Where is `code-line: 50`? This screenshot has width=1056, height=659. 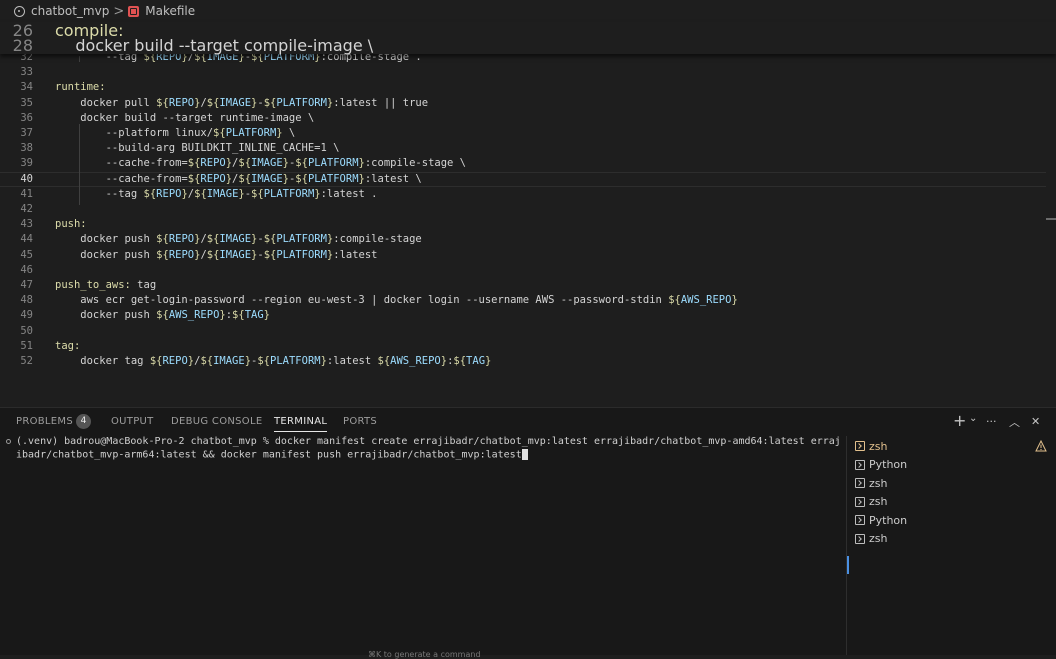 code-line: 50 is located at coordinates (523, 331).